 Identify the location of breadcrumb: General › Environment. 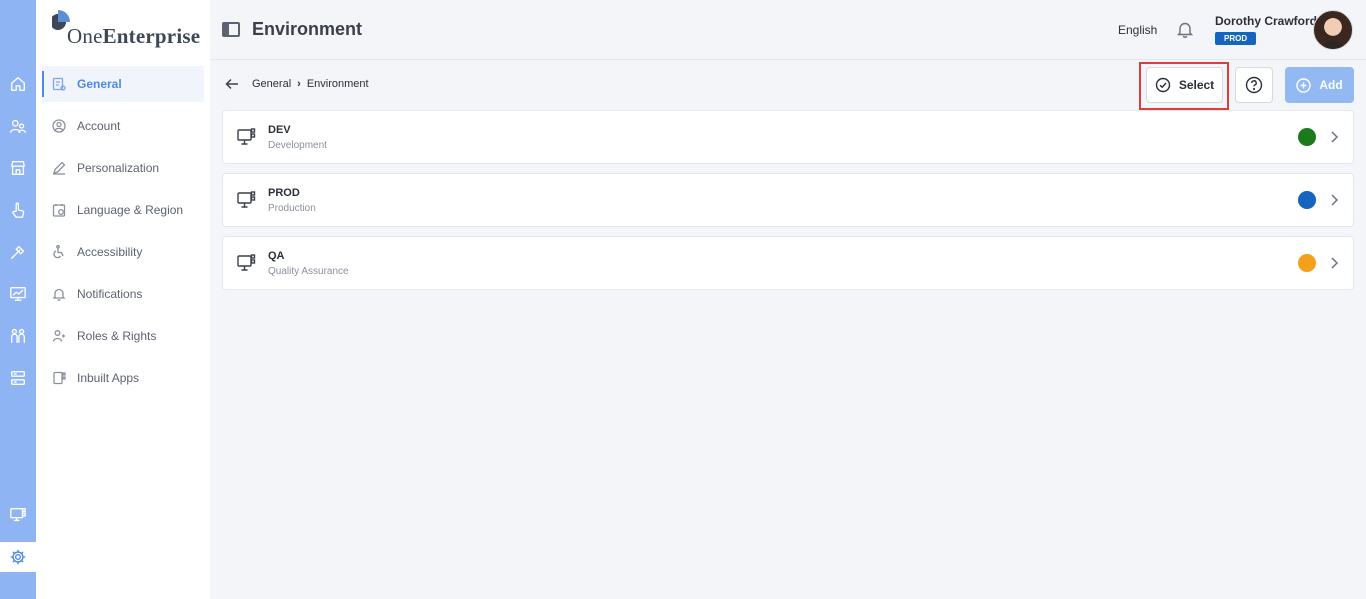
(310, 84).